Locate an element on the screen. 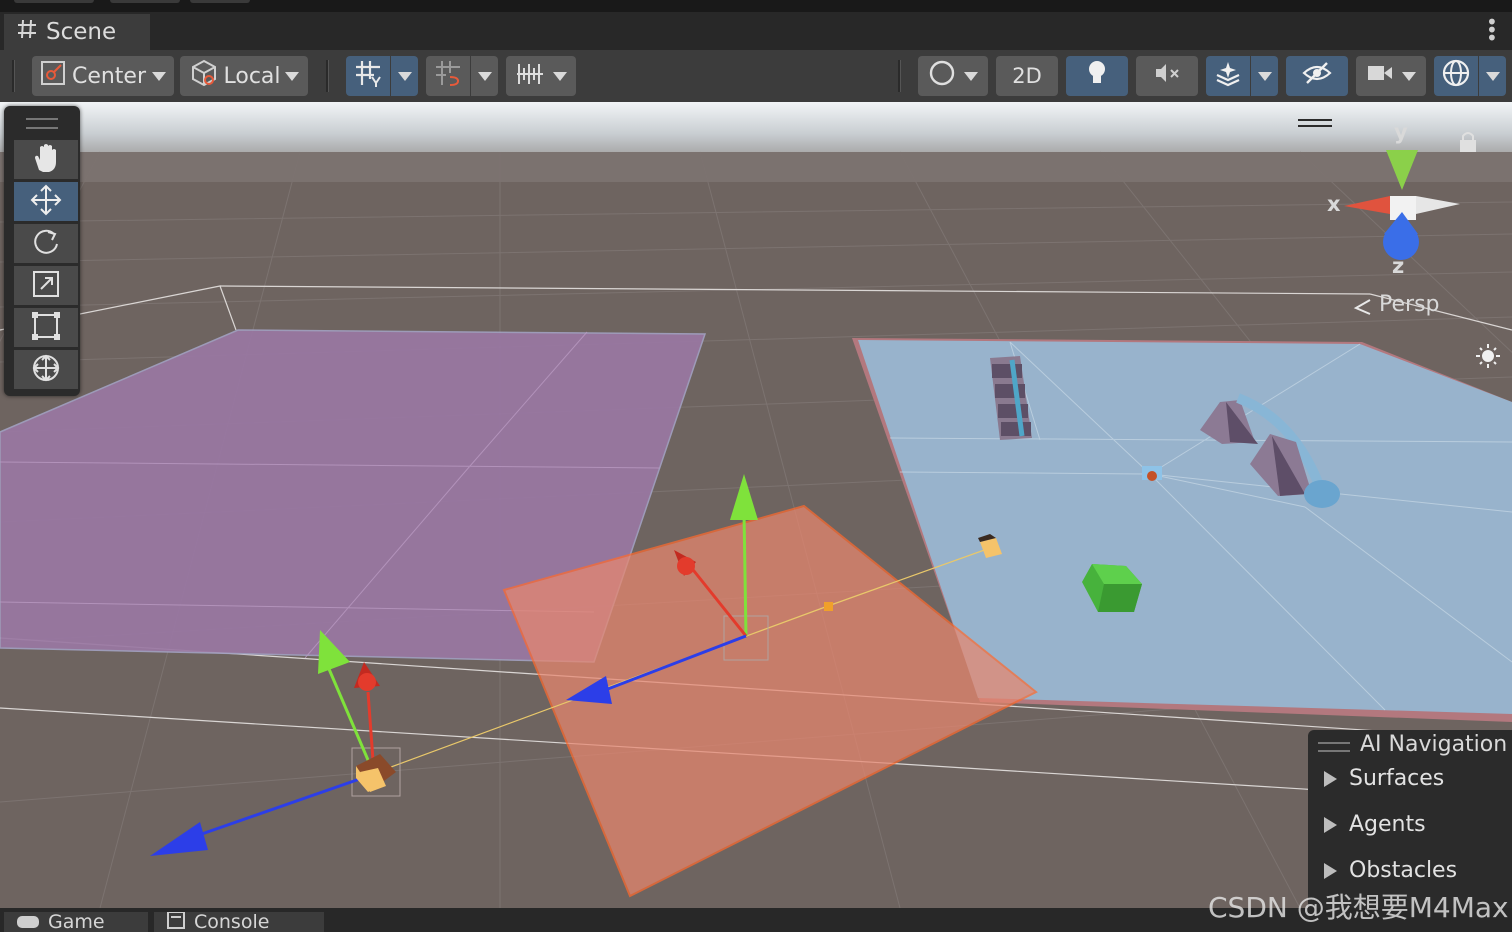 The width and height of the screenshot is (1512, 932). increment-snap-toggle is located at coordinates (448, 76).